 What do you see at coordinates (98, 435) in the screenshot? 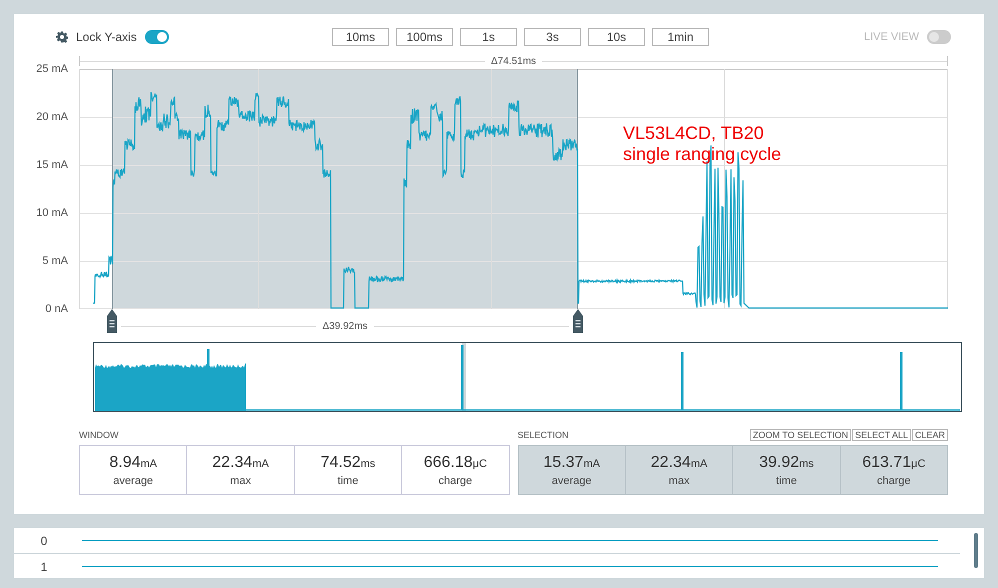
I see `section-title: WINDOW` at bounding box center [98, 435].